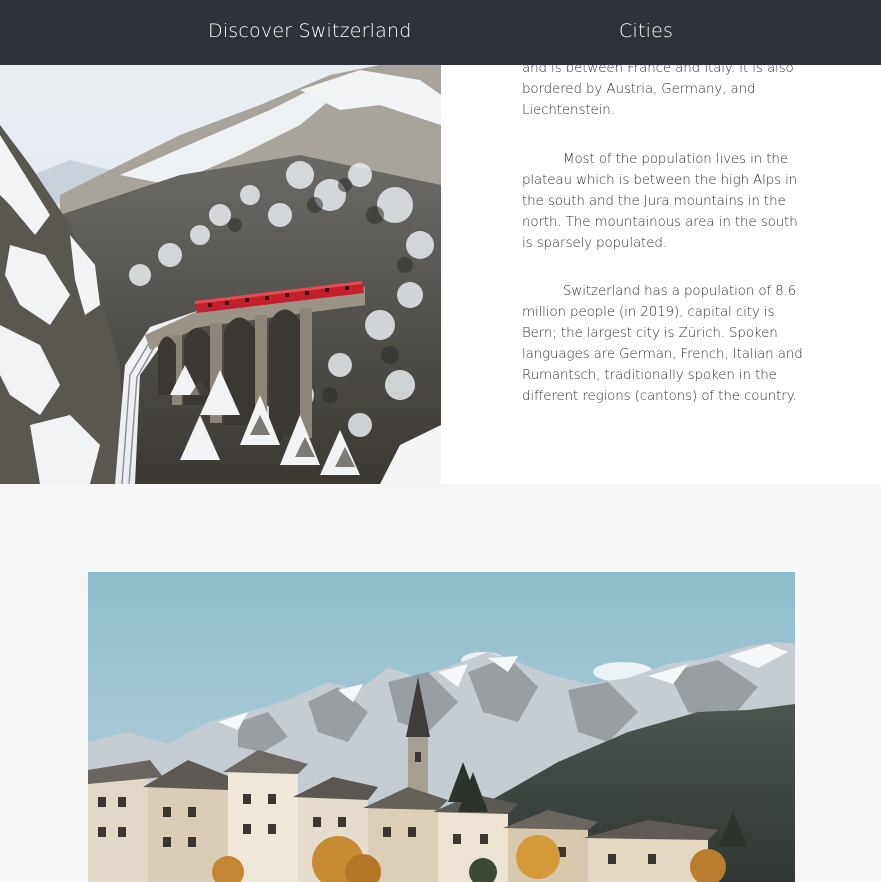 This screenshot has height=882, width=881. Describe the element at coordinates (440, 32) in the screenshot. I see `top-navbar: Discover Switzerland Cities` at that location.